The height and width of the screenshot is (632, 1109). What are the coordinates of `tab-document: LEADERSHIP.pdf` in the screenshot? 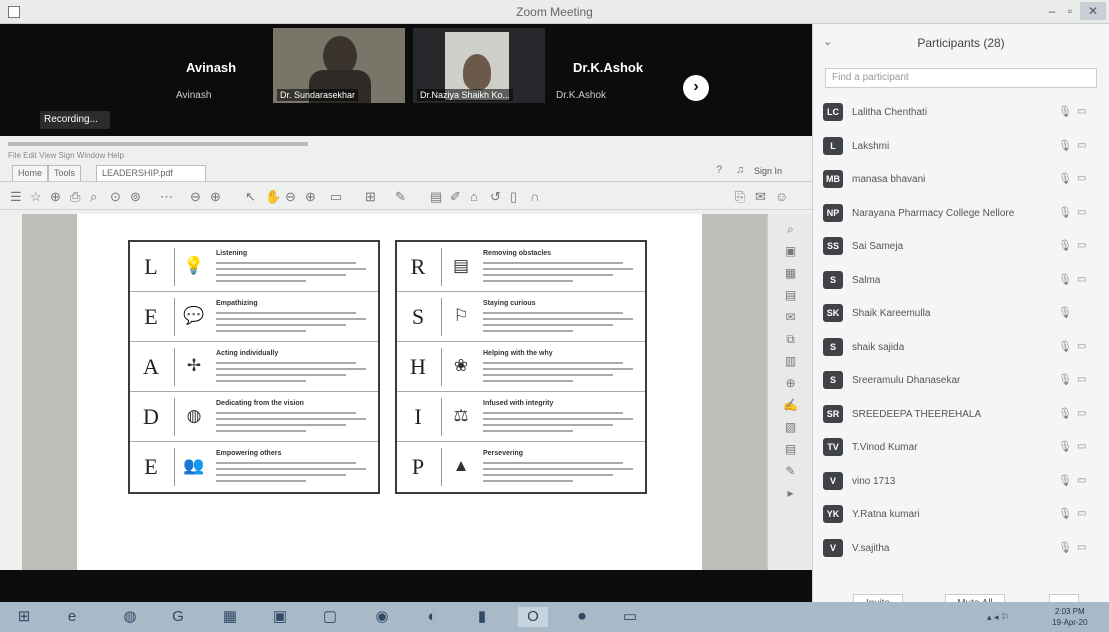 It's located at (151, 173).